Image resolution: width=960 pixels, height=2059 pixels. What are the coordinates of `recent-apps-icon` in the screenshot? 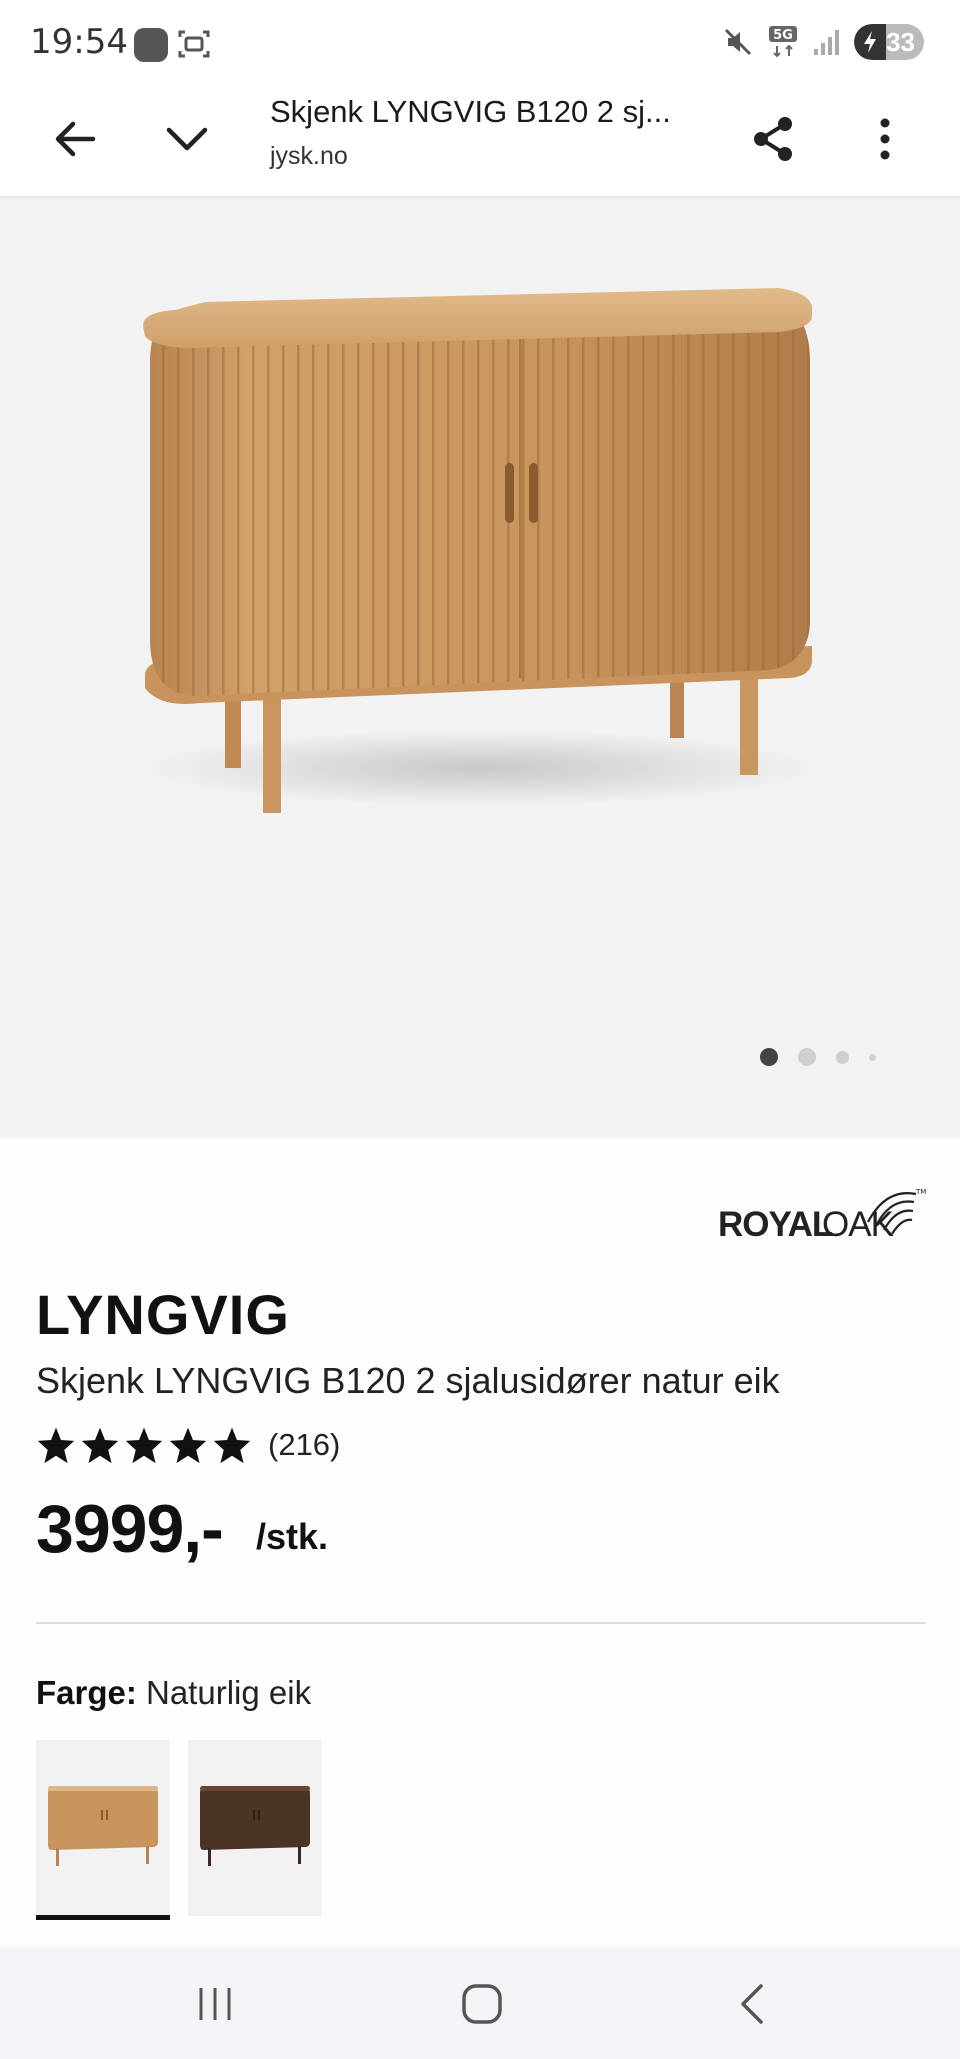 It's located at (215, 2004).